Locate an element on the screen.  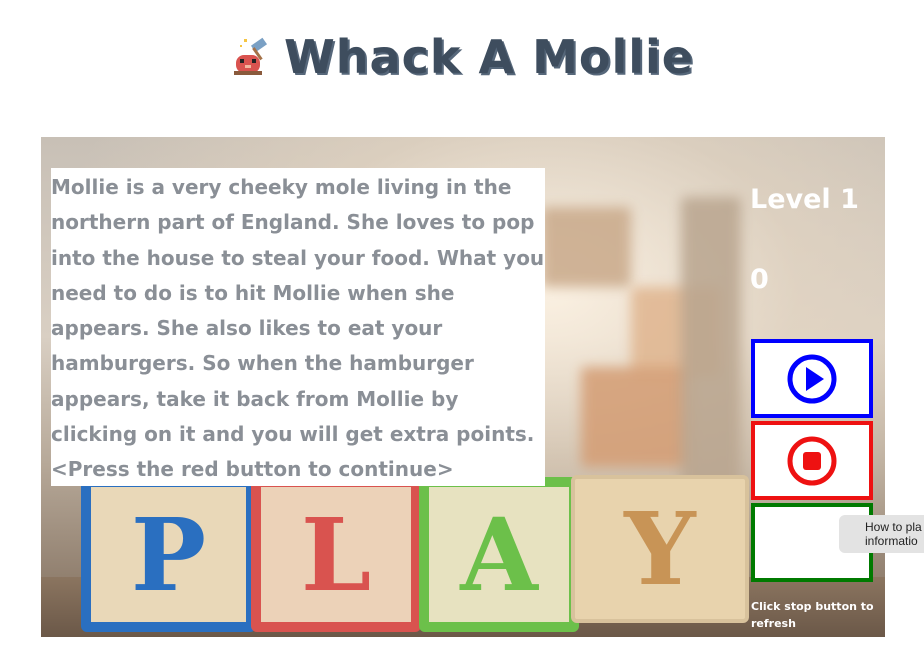
toy-block-a: A is located at coordinates (499, 554).